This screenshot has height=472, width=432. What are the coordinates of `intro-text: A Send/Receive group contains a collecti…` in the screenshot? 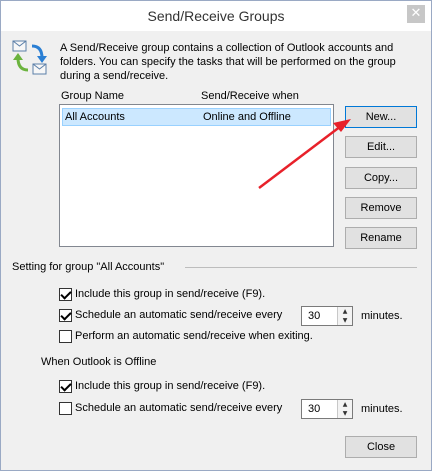 It's located at (228, 62).